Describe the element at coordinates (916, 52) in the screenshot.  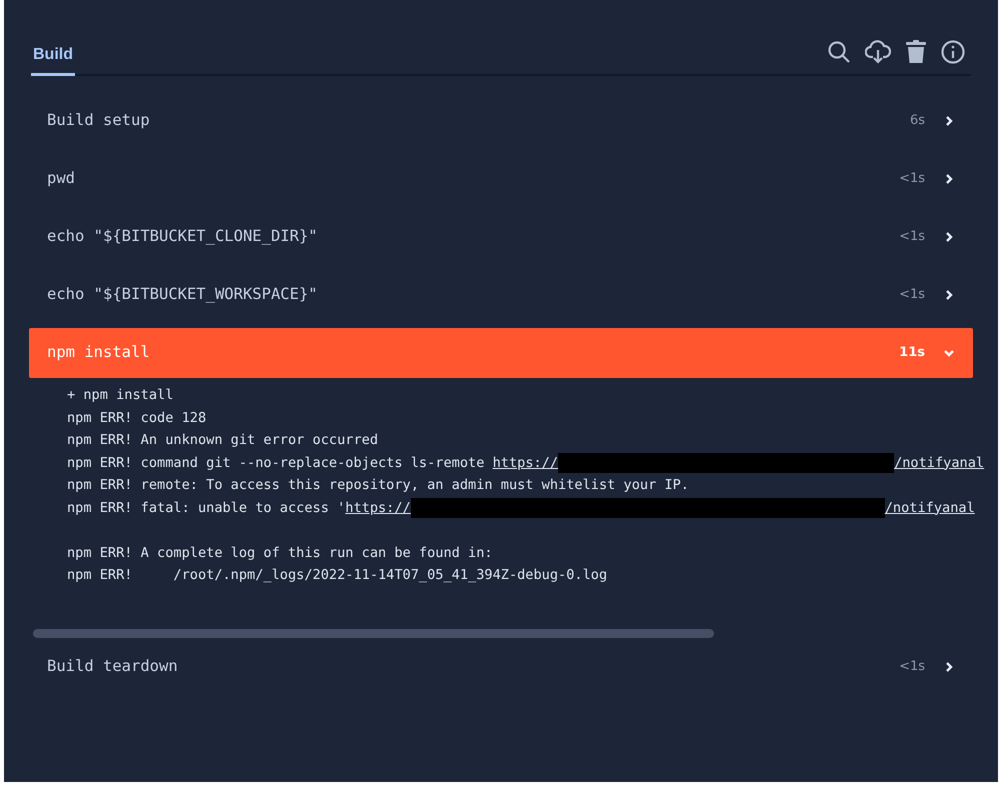
I see `trash-icon` at that location.